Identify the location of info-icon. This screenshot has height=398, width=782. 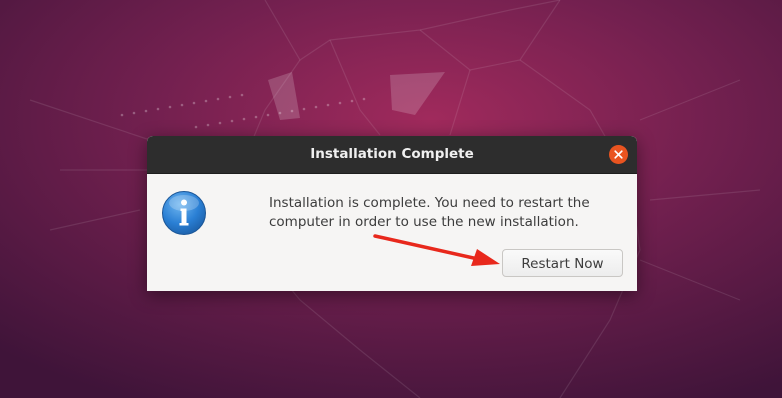
(184, 213).